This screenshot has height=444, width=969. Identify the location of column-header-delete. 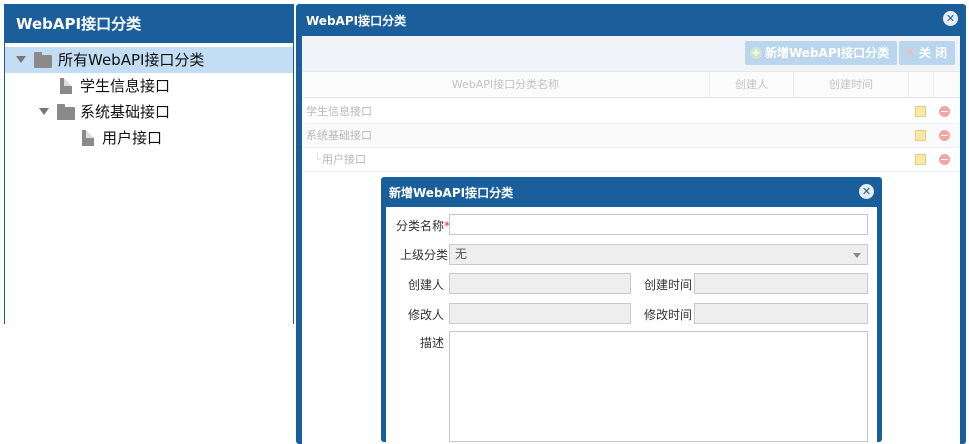
(947, 85).